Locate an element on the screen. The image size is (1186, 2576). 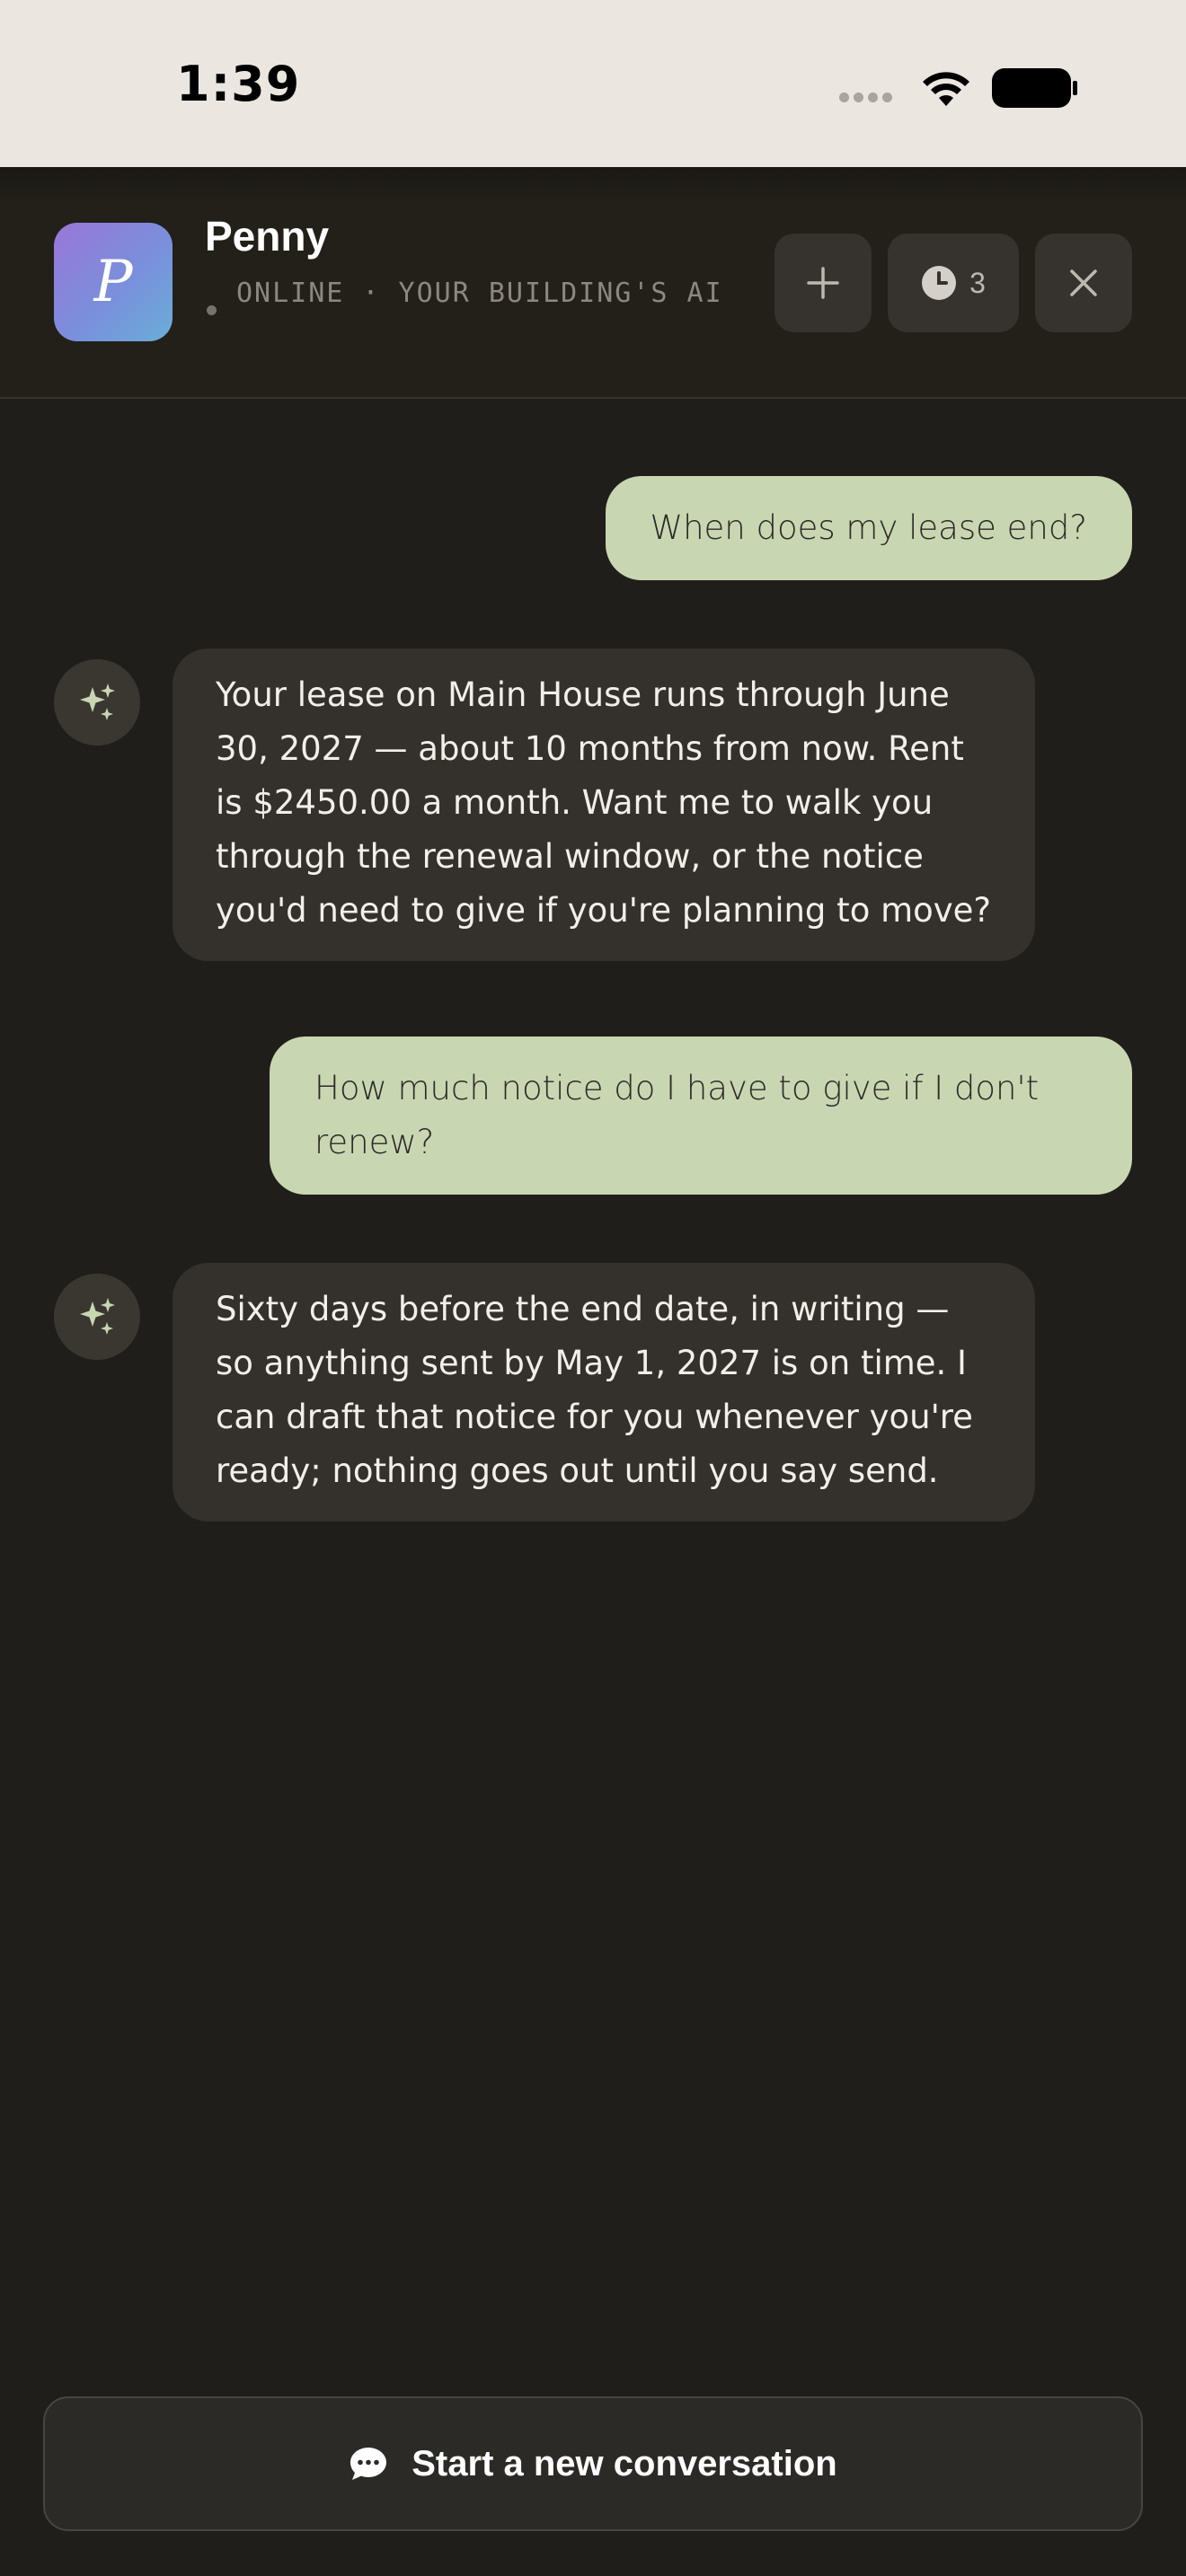
history-button: 3 is located at coordinates (953, 283).